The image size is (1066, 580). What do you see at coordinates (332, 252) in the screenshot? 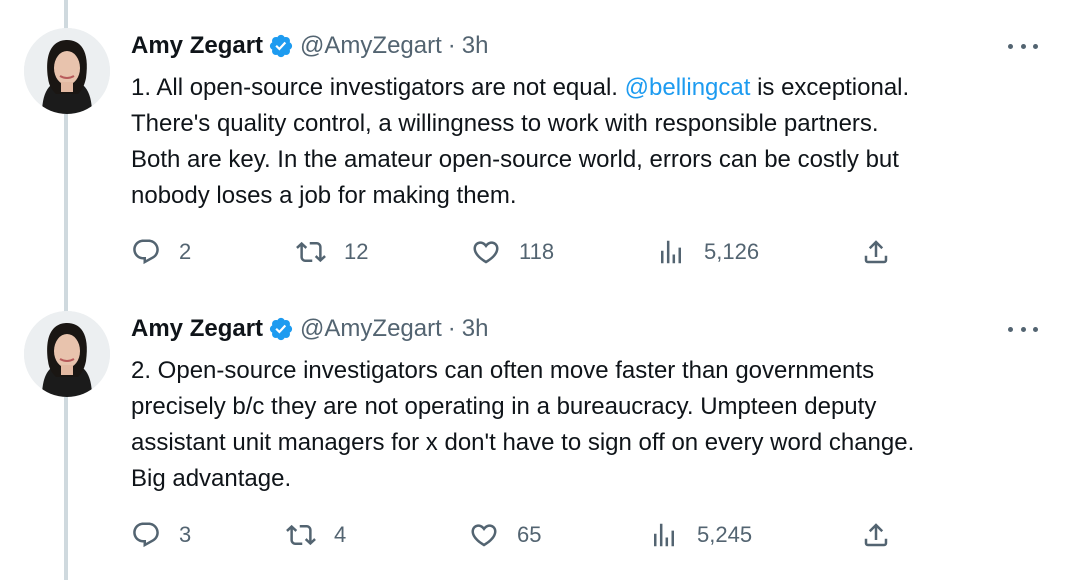
I see `retweet-button: 12` at bounding box center [332, 252].